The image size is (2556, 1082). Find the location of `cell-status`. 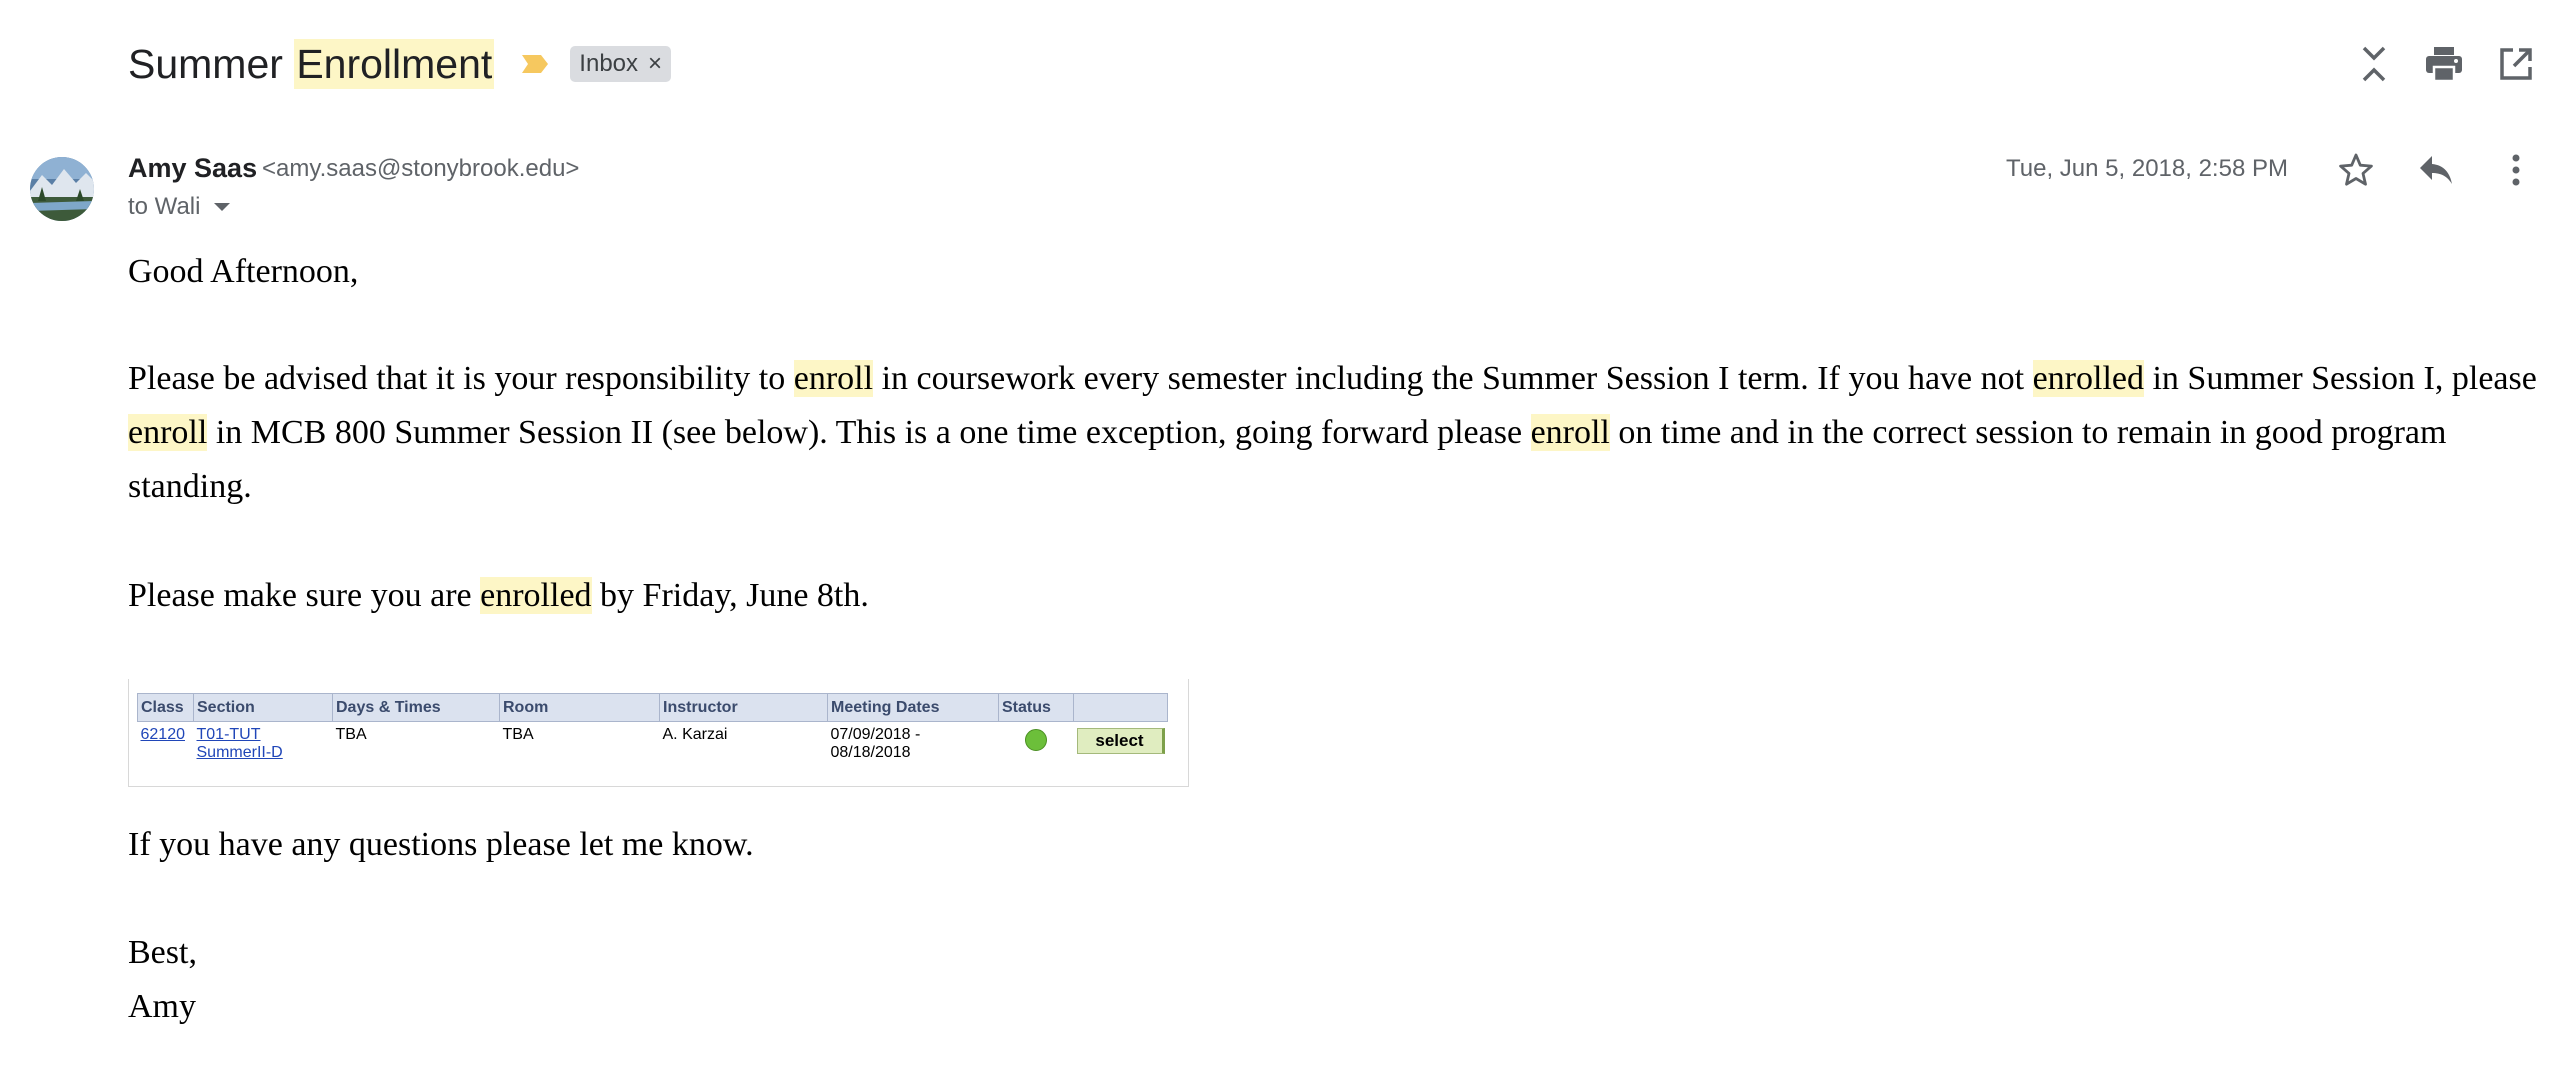

cell-status is located at coordinates (1036, 747).